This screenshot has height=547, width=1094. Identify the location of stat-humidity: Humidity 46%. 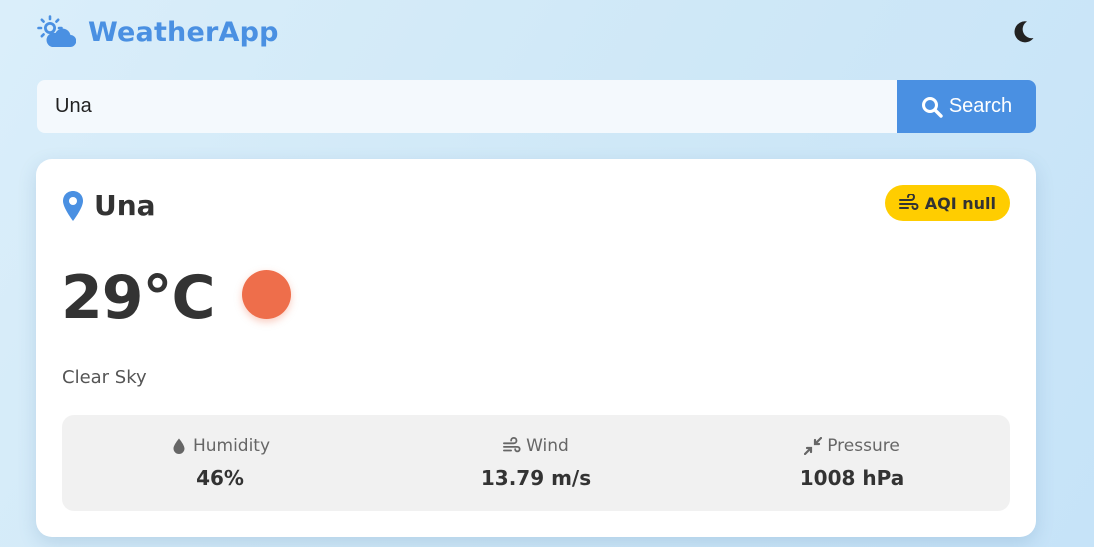
(220, 463).